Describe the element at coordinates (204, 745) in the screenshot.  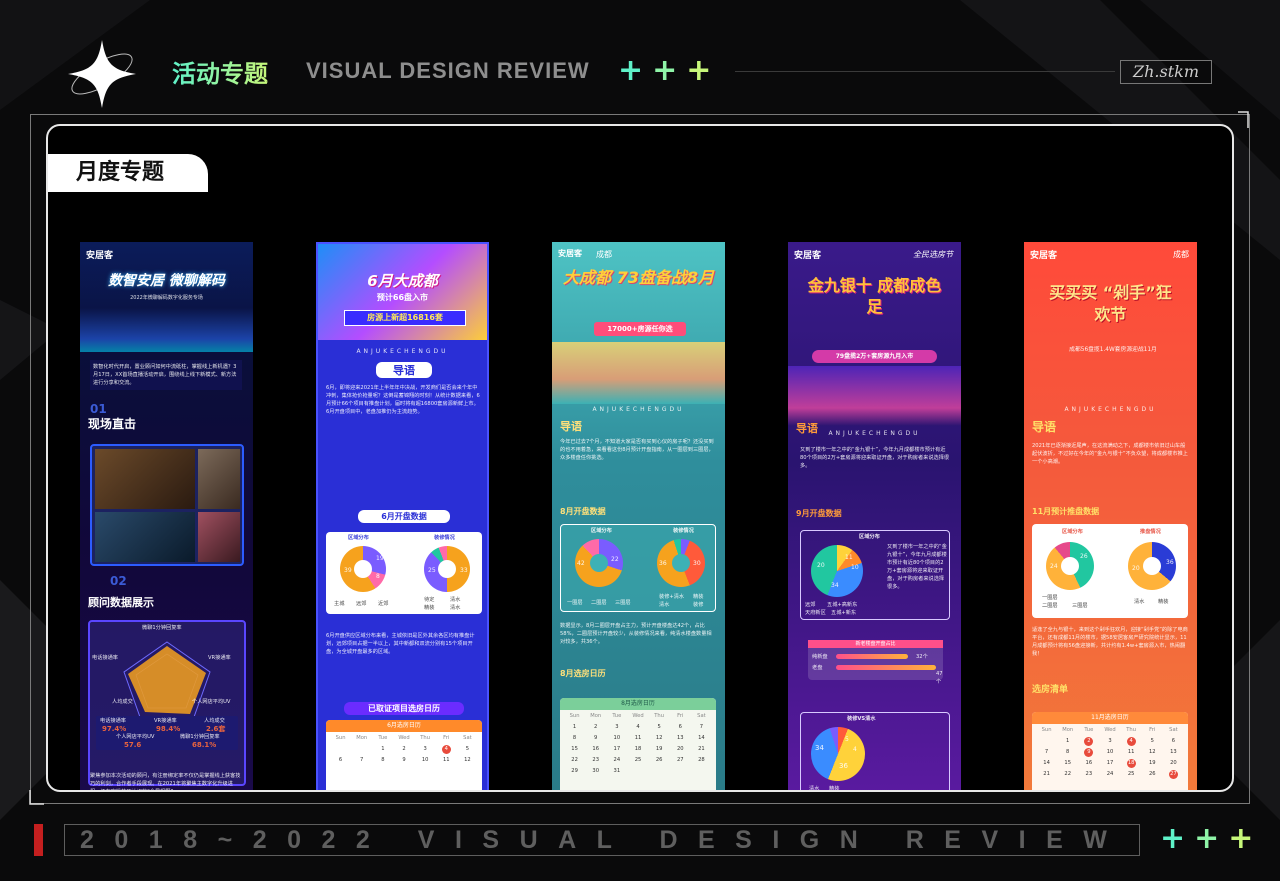
I see `stat-value: 68.1%` at that location.